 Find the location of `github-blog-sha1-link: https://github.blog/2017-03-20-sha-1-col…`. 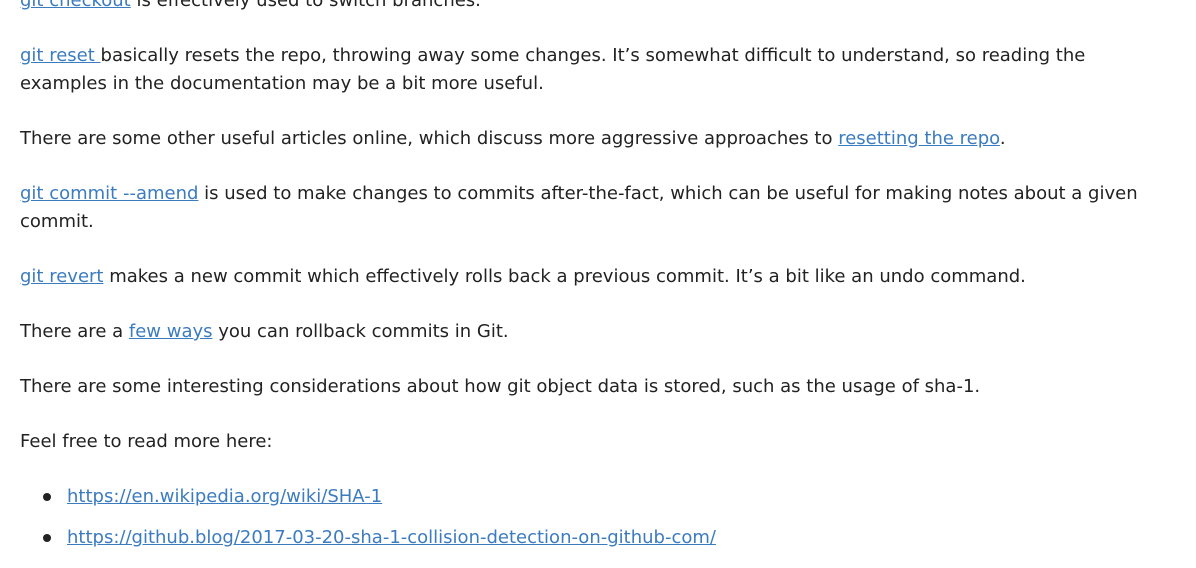

github-blog-sha1-link: https://github.blog/2017-03-20-sha-1-col… is located at coordinates (391, 537).